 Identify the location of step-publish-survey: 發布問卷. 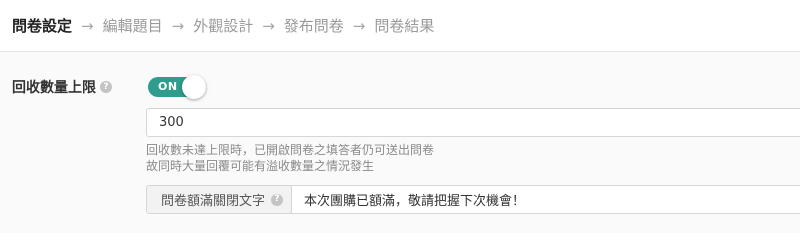
(314, 25).